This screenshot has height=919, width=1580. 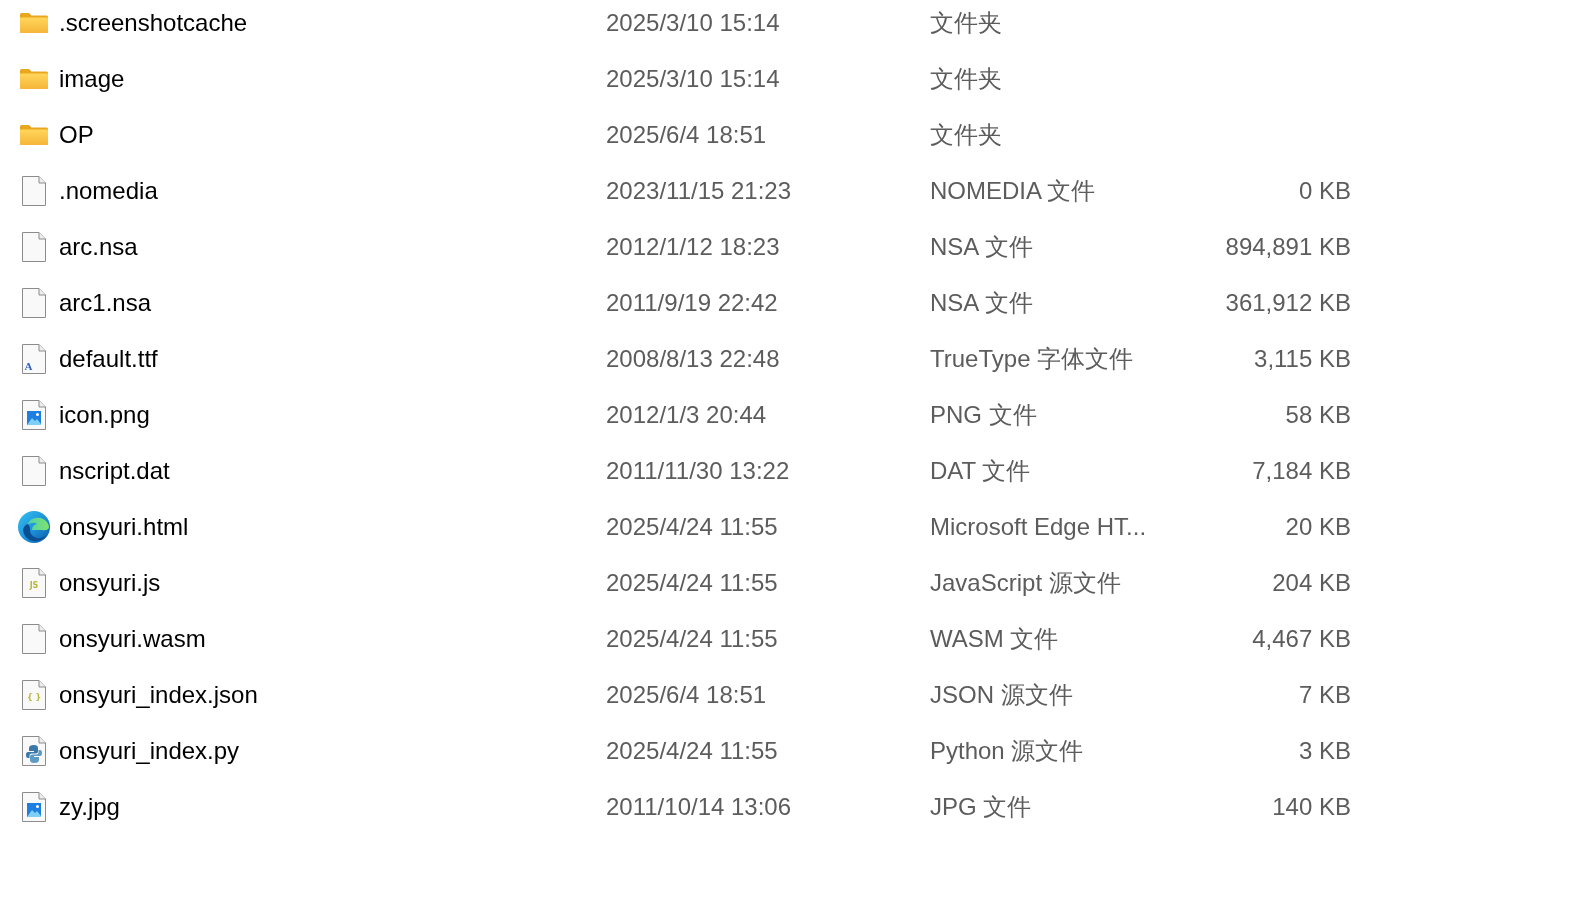 I want to click on file-type: NOMEDIA 文件, so click(x=1013, y=191).